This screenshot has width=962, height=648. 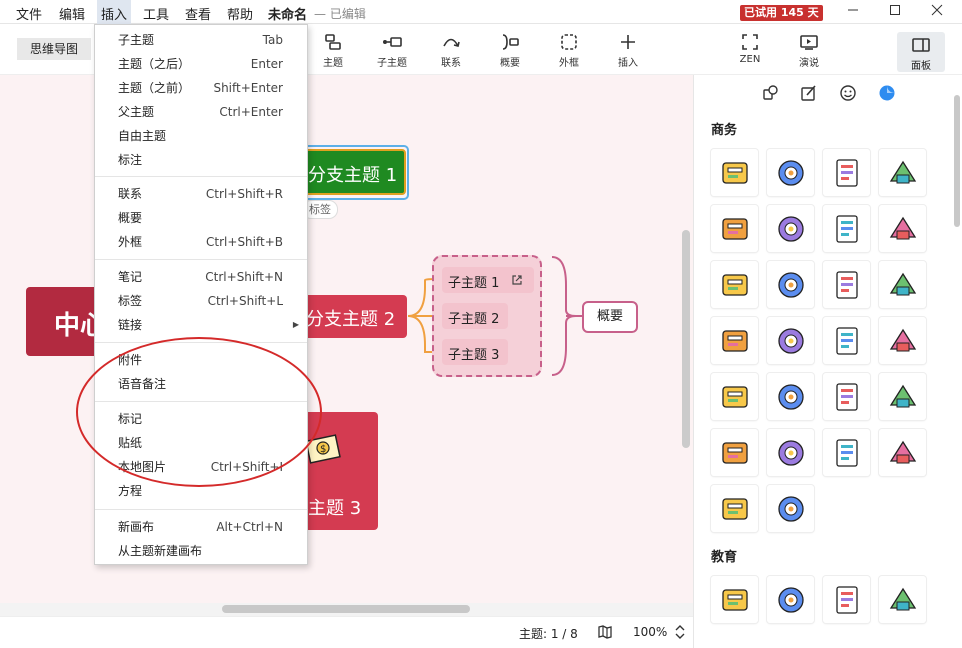 I want to click on microphone-icon, so click(x=735, y=509).